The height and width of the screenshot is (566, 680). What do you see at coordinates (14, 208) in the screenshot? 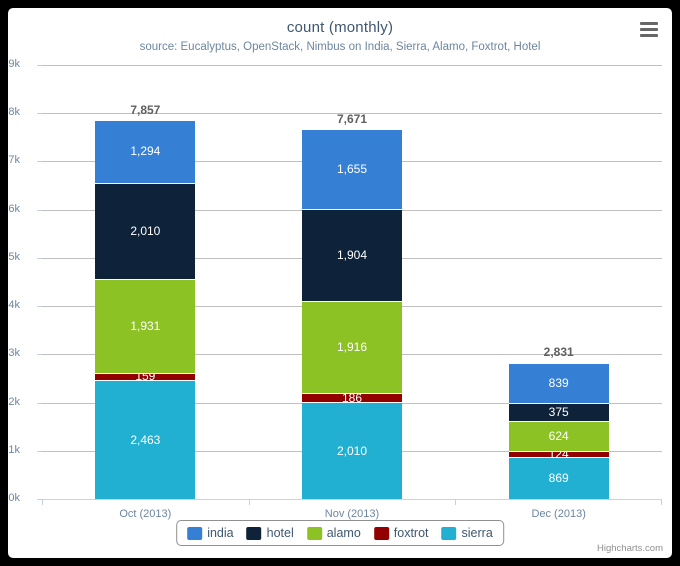
I see `y-axis-tick-label: 6k` at bounding box center [14, 208].